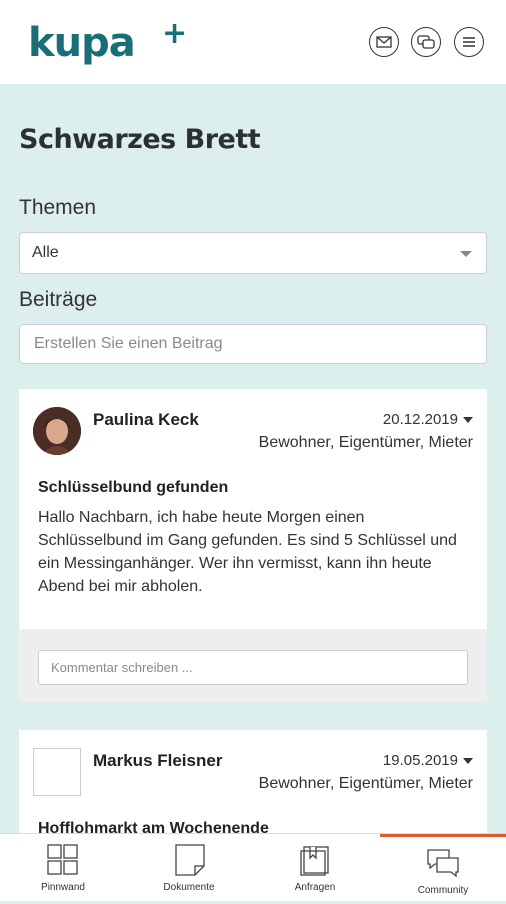 The image size is (506, 904). What do you see at coordinates (82, 43) in the screenshot?
I see `kupa-logo: kupa` at bounding box center [82, 43].